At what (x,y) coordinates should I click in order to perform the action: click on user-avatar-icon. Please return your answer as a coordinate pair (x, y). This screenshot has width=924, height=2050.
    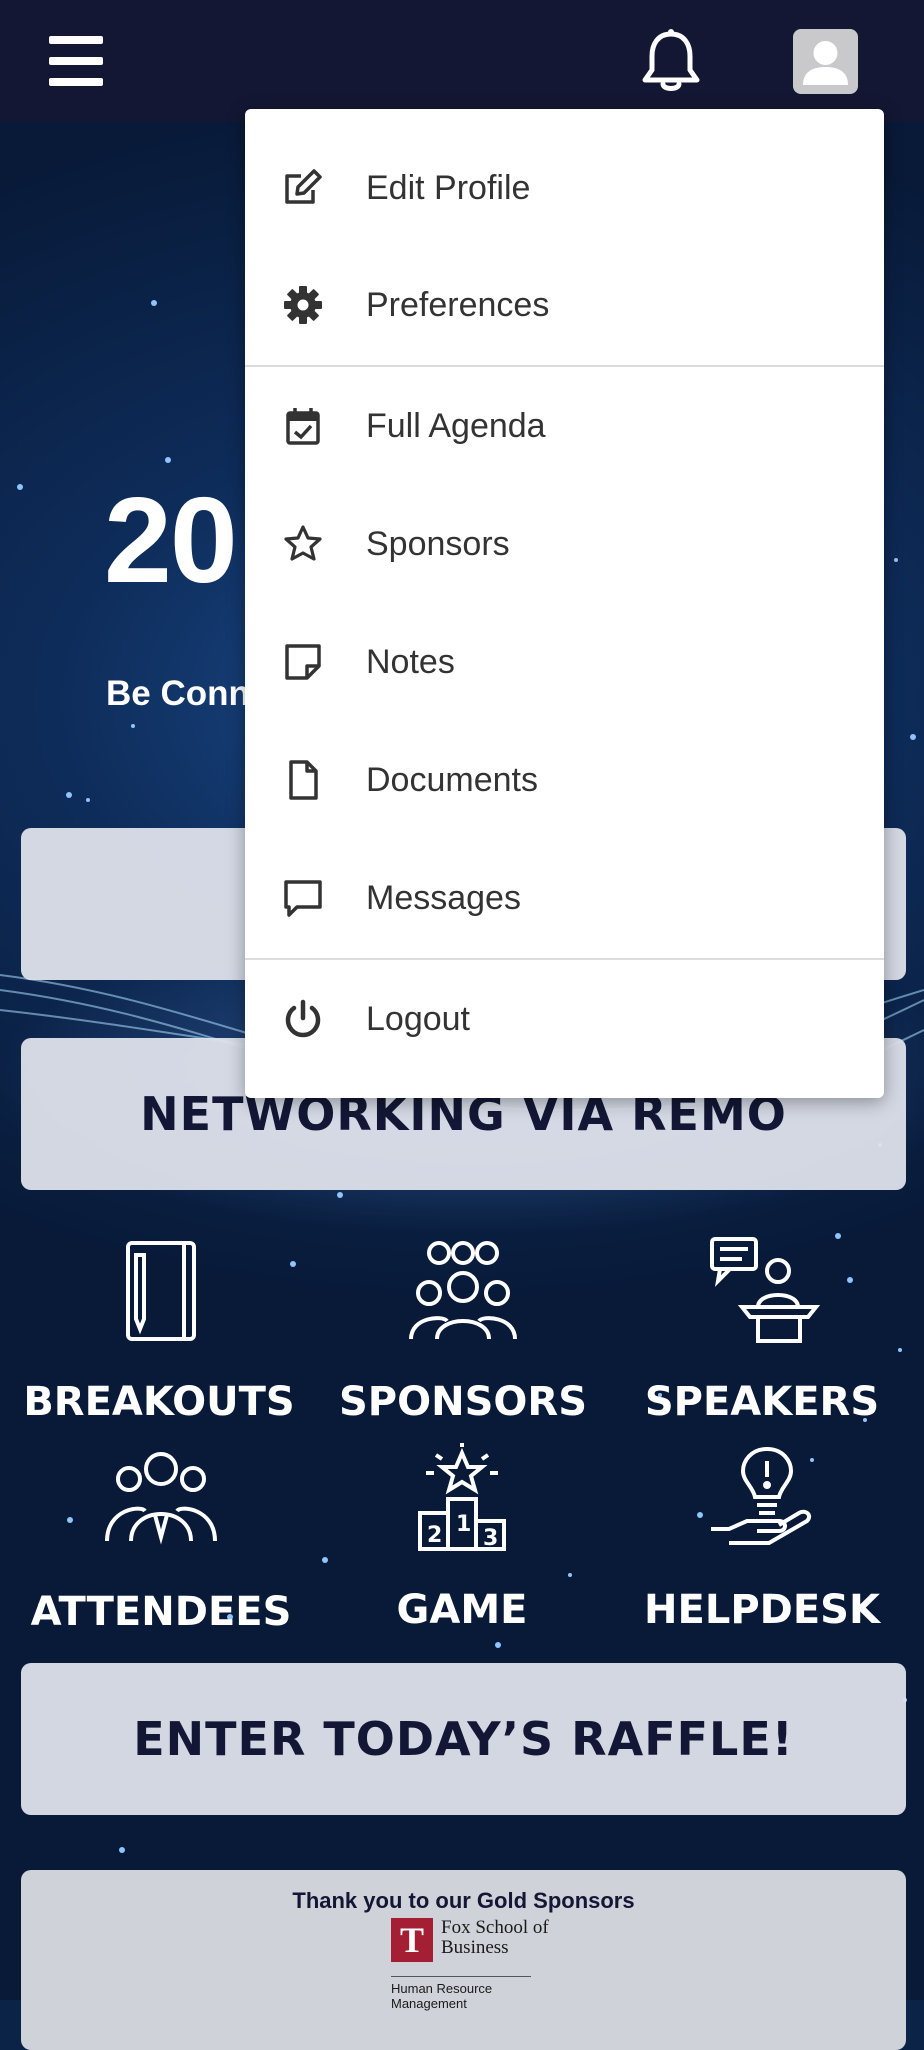
    Looking at the image, I should click on (825, 63).